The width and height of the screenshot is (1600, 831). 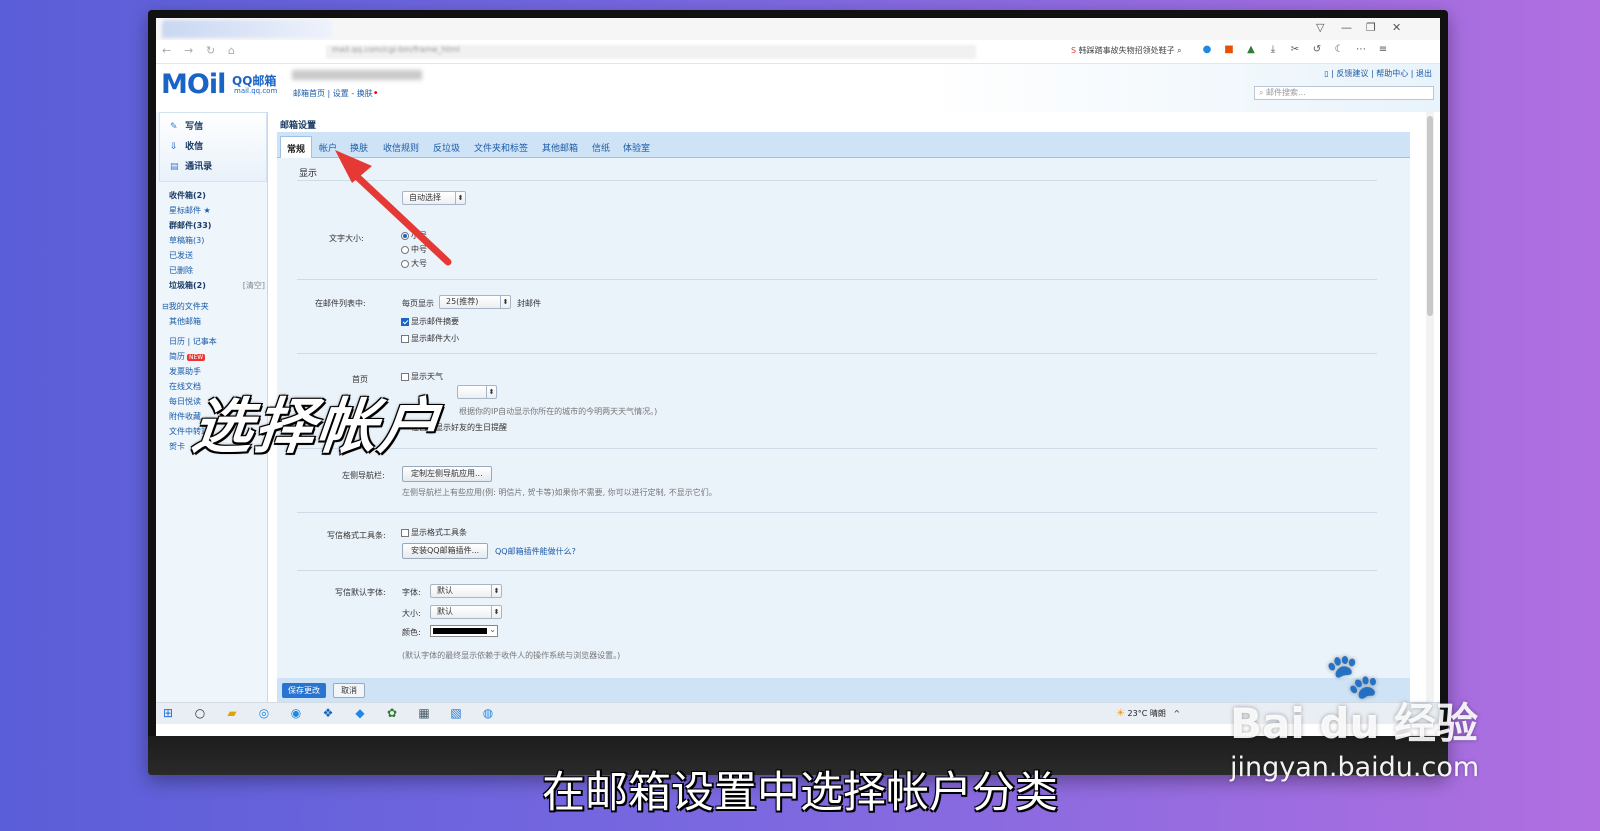 What do you see at coordinates (1371, 27) in the screenshot?
I see `maximize-icon: ❐` at bounding box center [1371, 27].